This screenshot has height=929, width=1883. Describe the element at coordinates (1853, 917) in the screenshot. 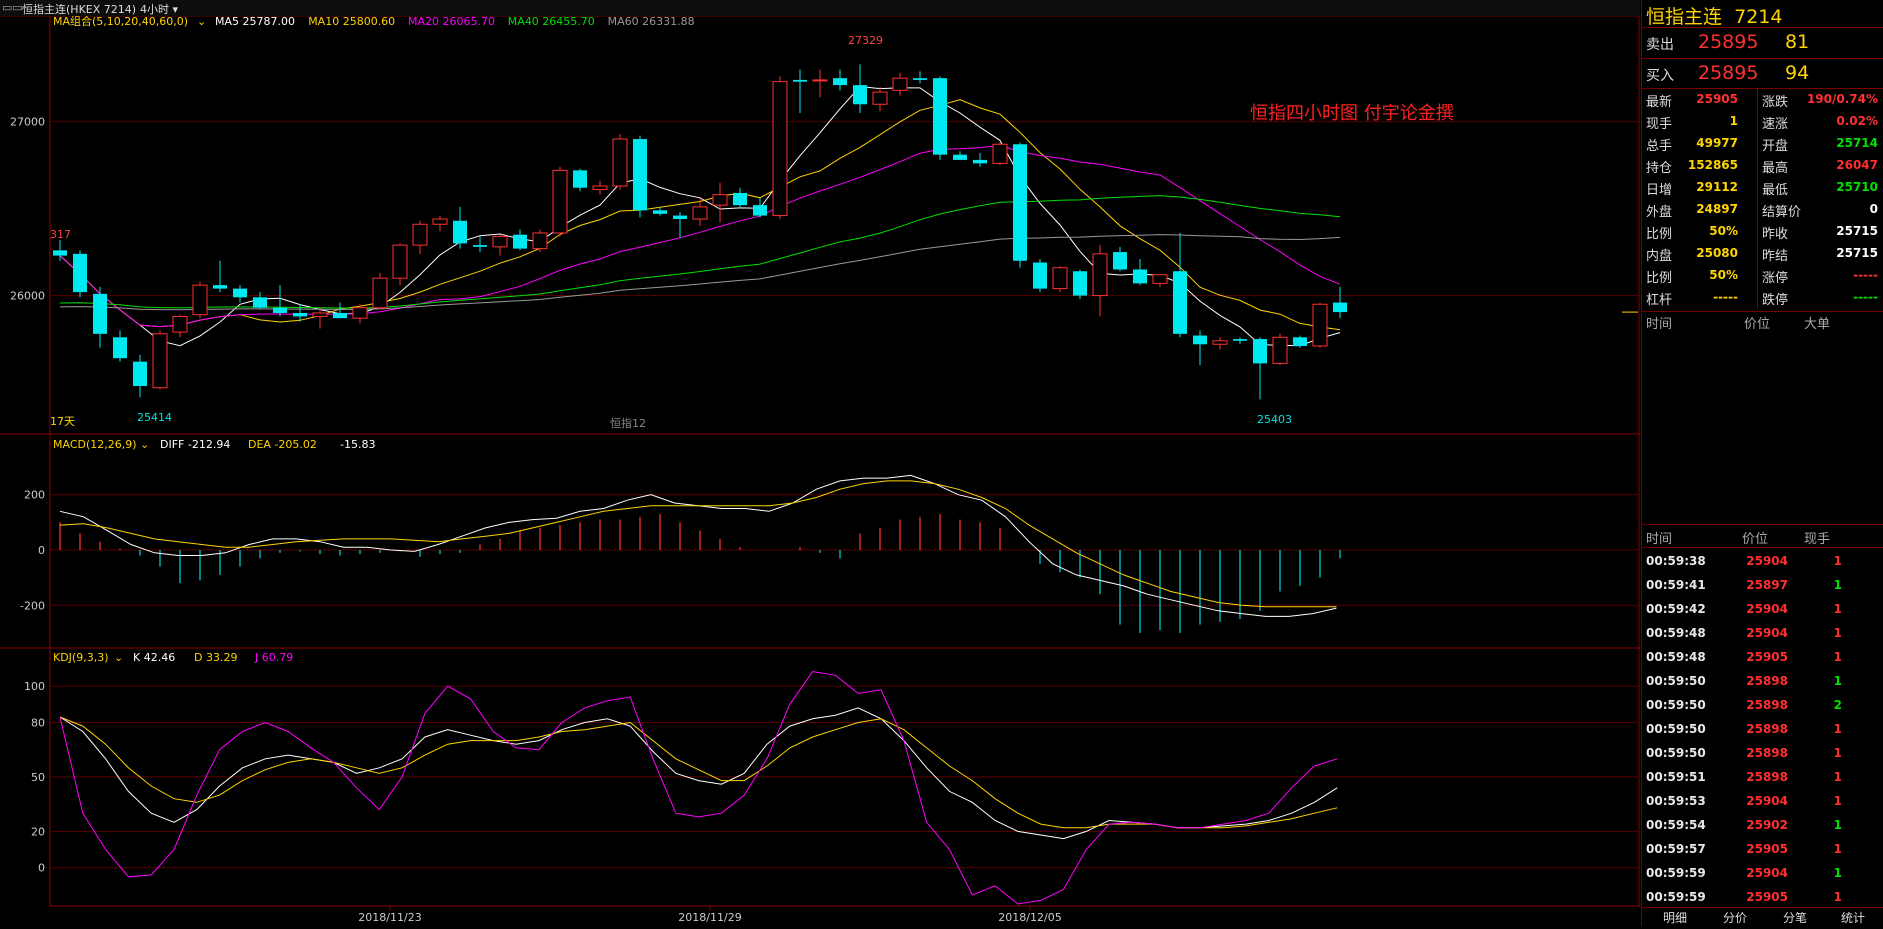

I see `tab-3: 统计` at that location.